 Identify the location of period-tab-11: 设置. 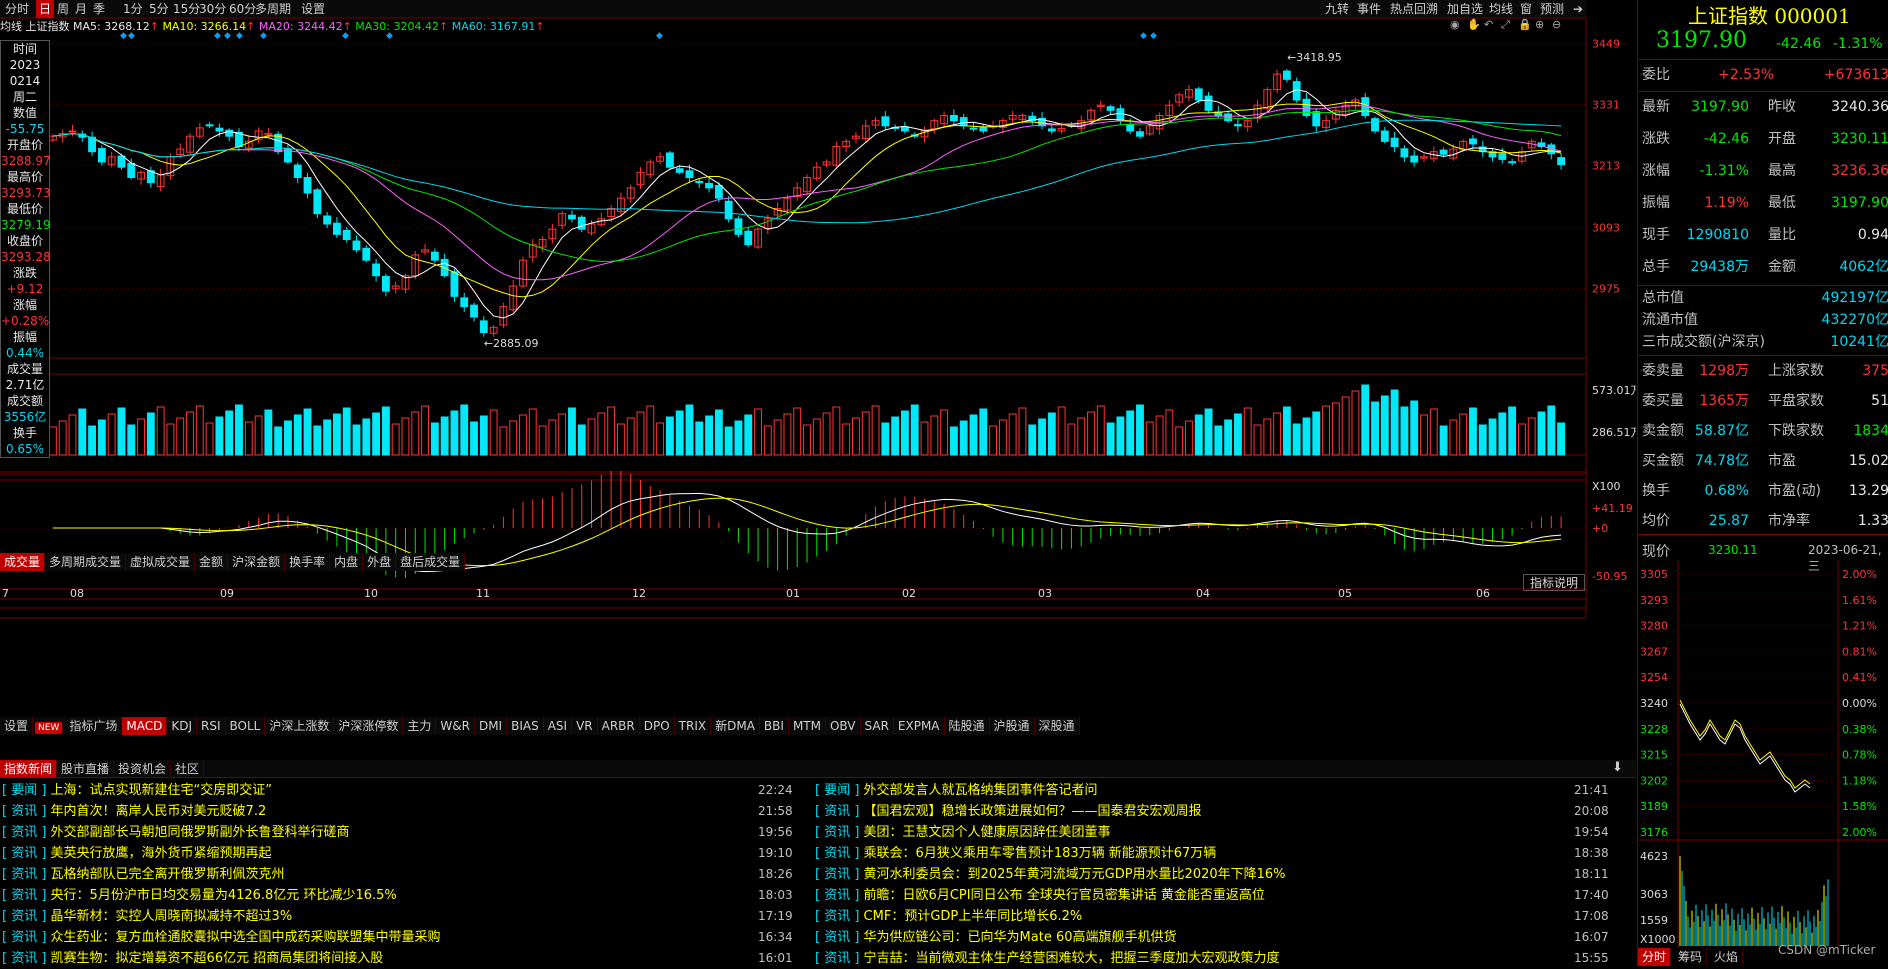
(313, 9).